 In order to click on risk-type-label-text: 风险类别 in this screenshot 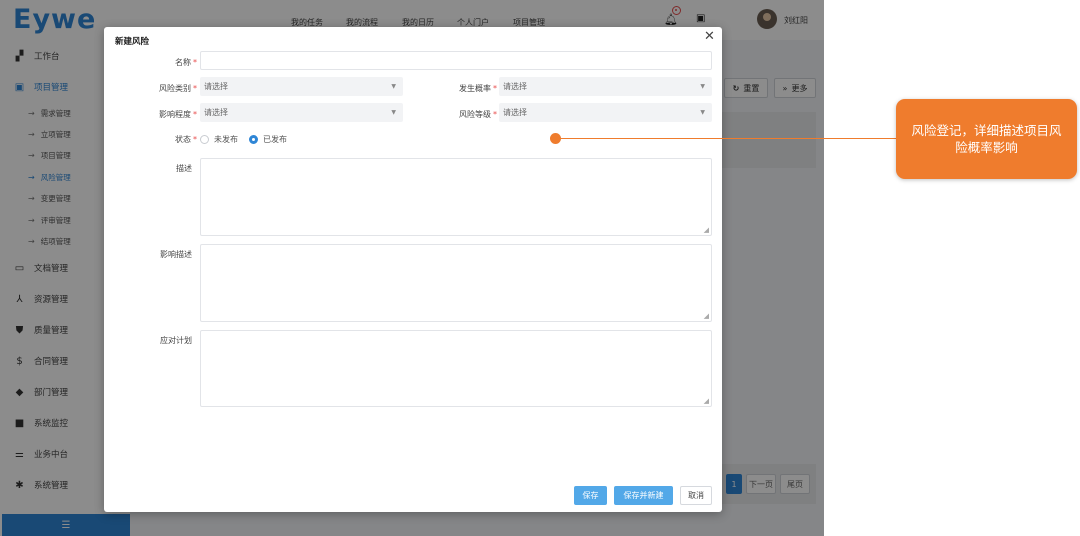, I will do `click(175, 88)`.